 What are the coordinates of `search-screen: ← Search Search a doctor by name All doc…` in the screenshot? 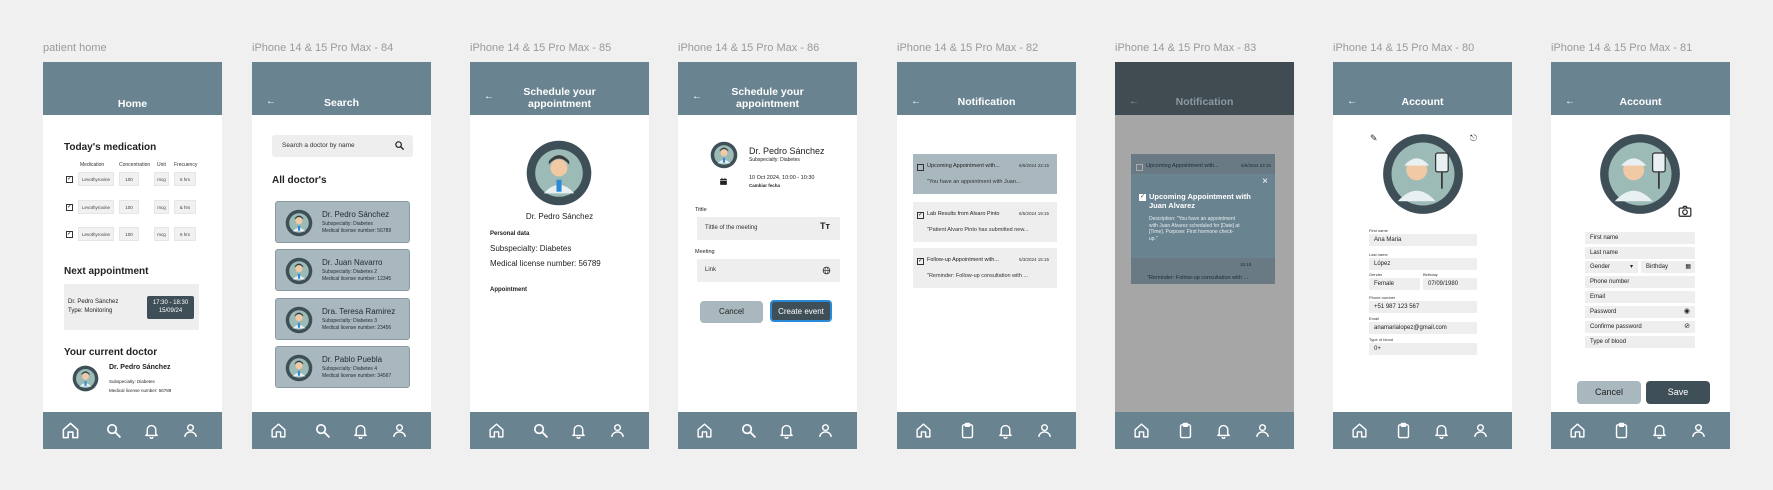 It's located at (341, 255).